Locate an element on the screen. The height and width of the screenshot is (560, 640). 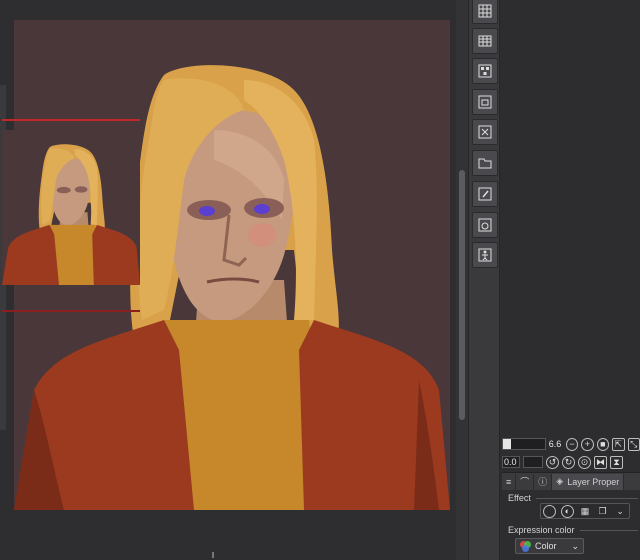
scrollbar-thumb is located at coordinates (462, 295).